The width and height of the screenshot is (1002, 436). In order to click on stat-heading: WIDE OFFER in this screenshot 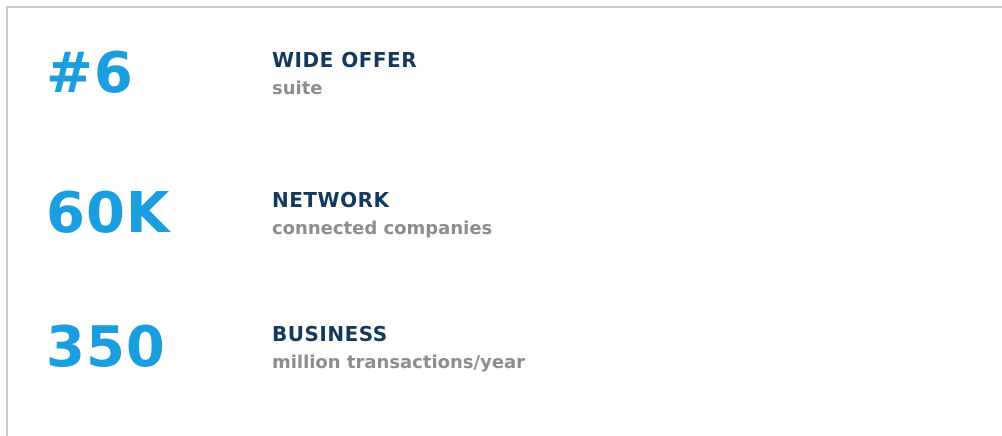, I will do `click(345, 60)`.